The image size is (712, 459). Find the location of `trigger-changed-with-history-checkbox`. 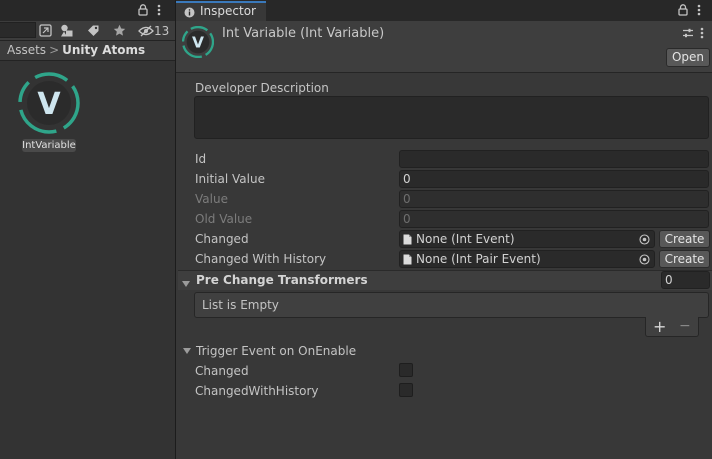

trigger-changed-with-history-checkbox is located at coordinates (406, 390).